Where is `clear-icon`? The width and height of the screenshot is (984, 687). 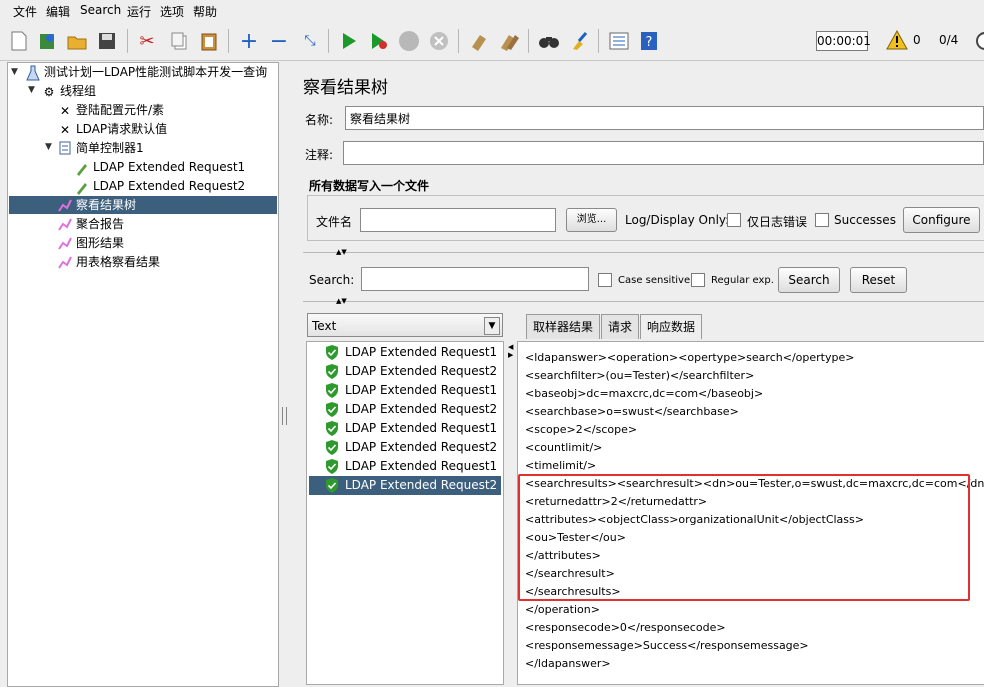 clear-icon is located at coordinates (479, 41).